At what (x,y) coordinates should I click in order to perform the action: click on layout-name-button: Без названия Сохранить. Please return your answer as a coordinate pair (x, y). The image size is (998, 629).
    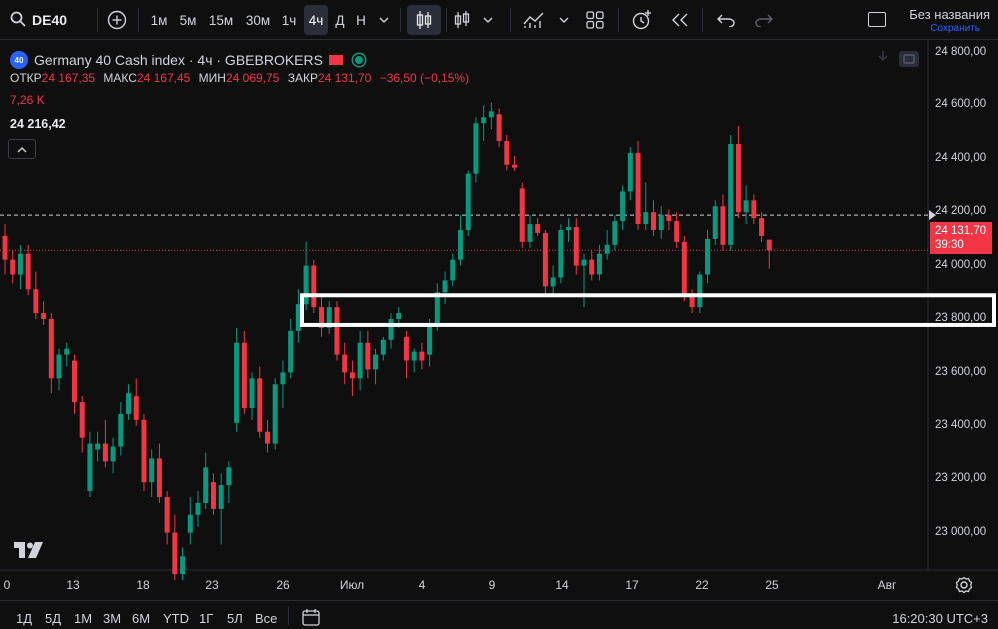
    Looking at the image, I should click on (930, 20).